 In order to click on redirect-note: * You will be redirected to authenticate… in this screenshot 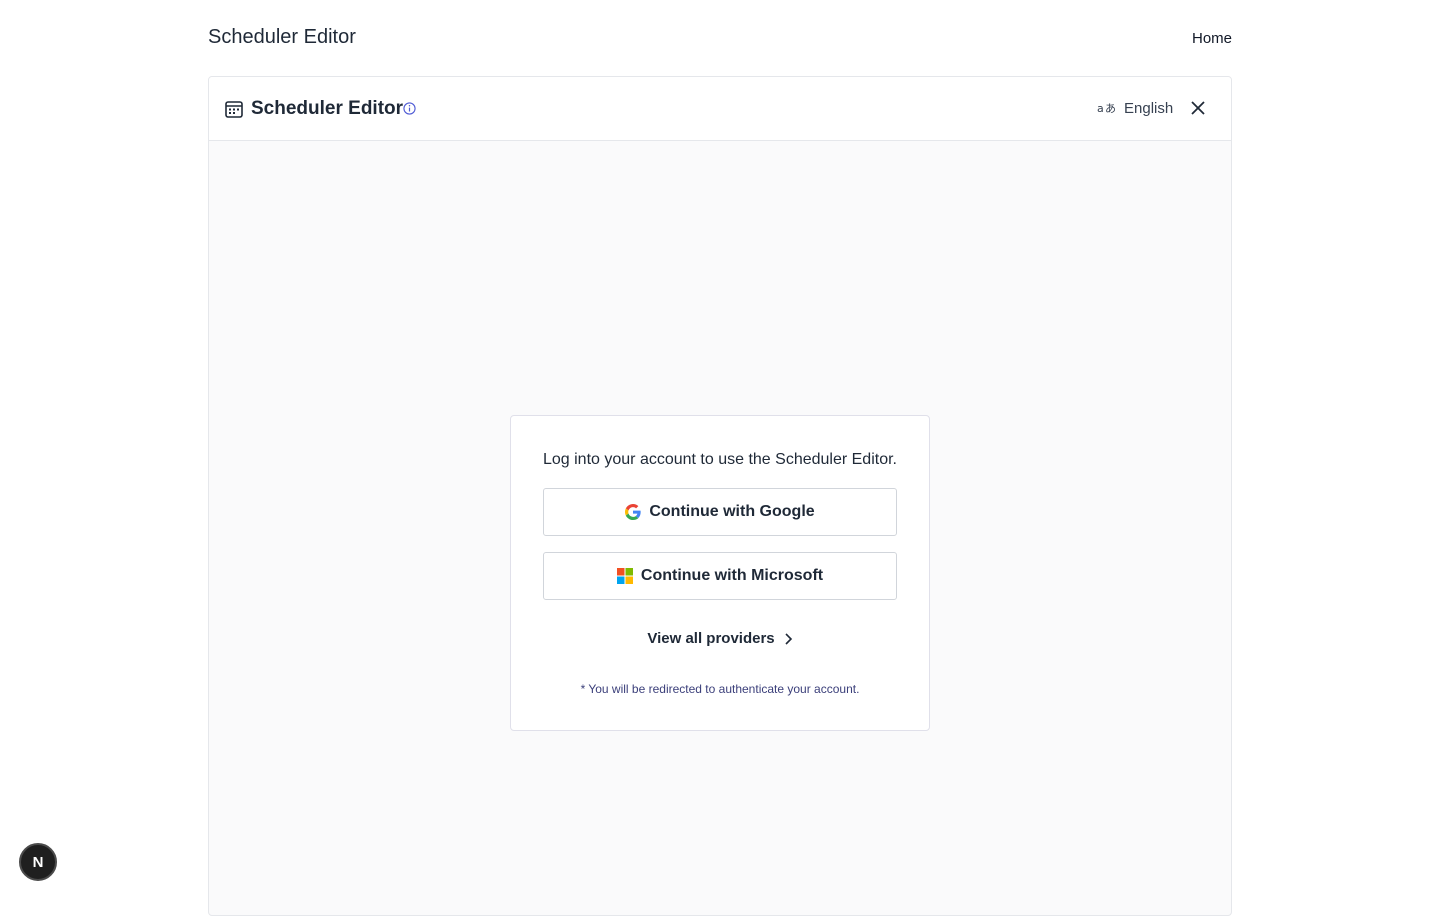, I will do `click(720, 689)`.